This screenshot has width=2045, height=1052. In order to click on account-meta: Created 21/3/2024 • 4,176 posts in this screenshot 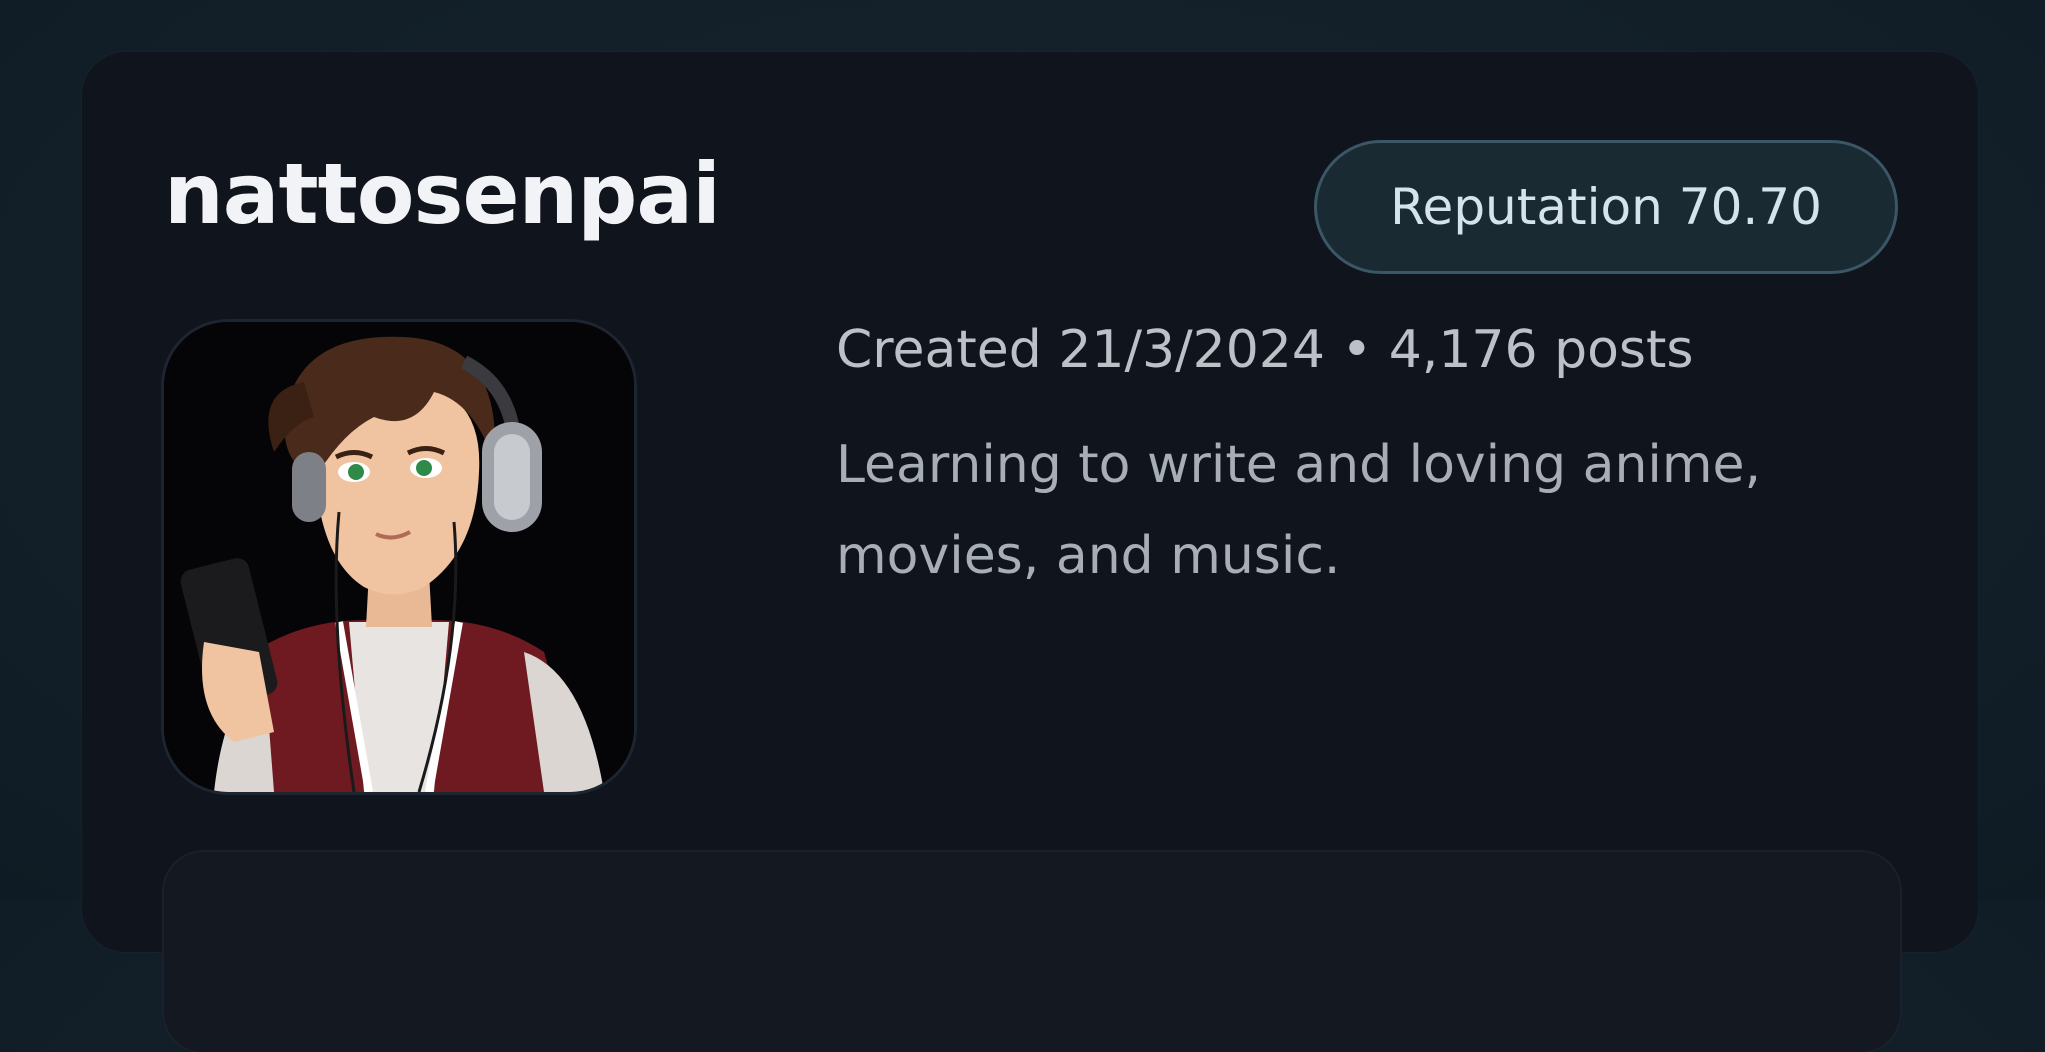, I will do `click(1265, 351)`.